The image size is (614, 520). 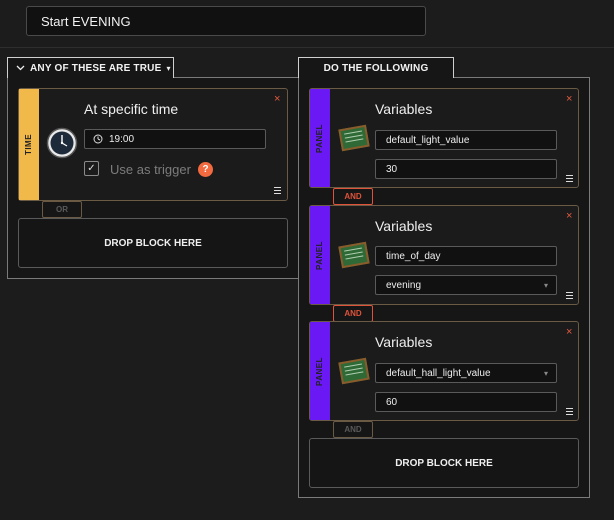 I want to click on variable-value-input: 30, so click(x=466, y=169).